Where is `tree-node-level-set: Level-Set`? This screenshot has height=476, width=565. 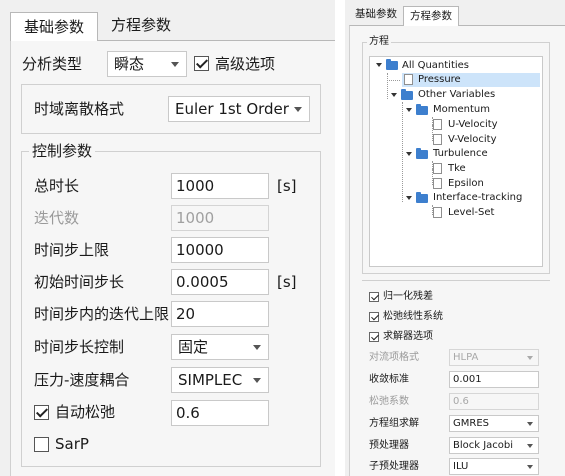
tree-node-level-set: Level-Set is located at coordinates (471, 213).